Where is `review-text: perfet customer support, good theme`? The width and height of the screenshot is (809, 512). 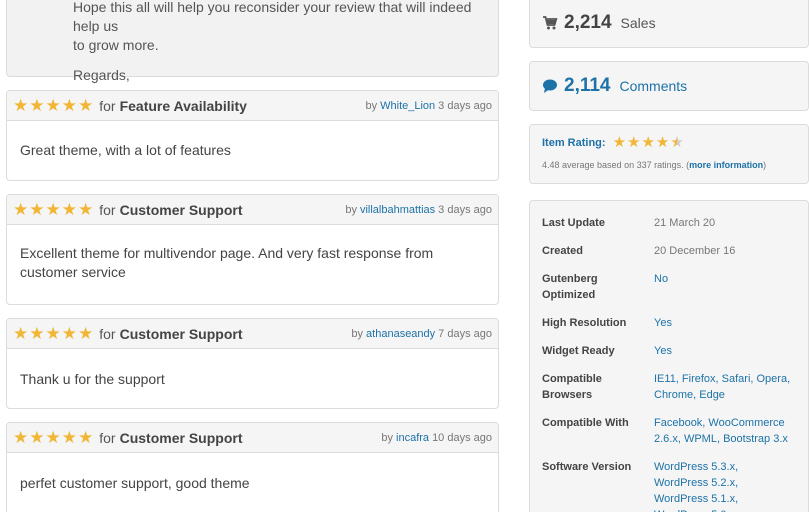 review-text: perfet customer support, good theme is located at coordinates (135, 483).